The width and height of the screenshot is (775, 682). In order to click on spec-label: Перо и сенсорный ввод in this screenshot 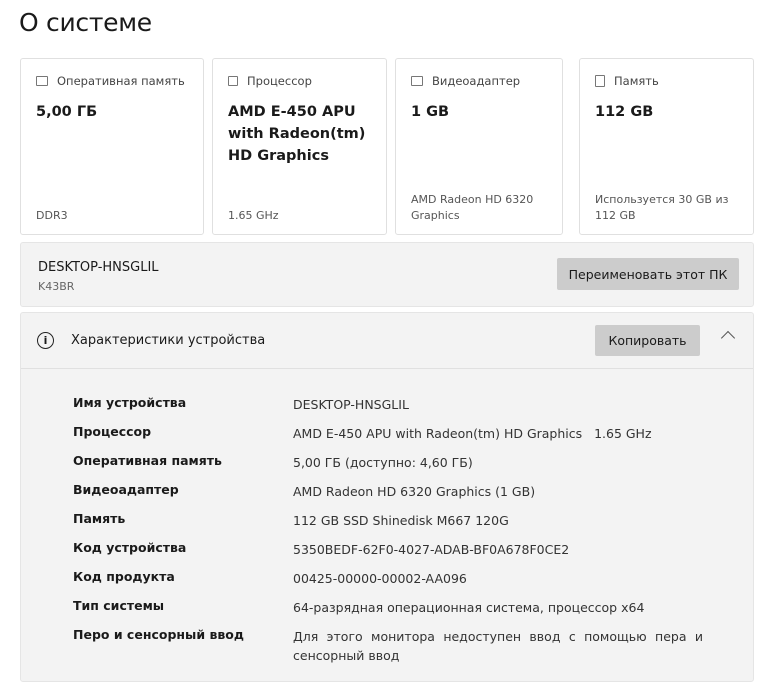, I will do `click(158, 634)`.